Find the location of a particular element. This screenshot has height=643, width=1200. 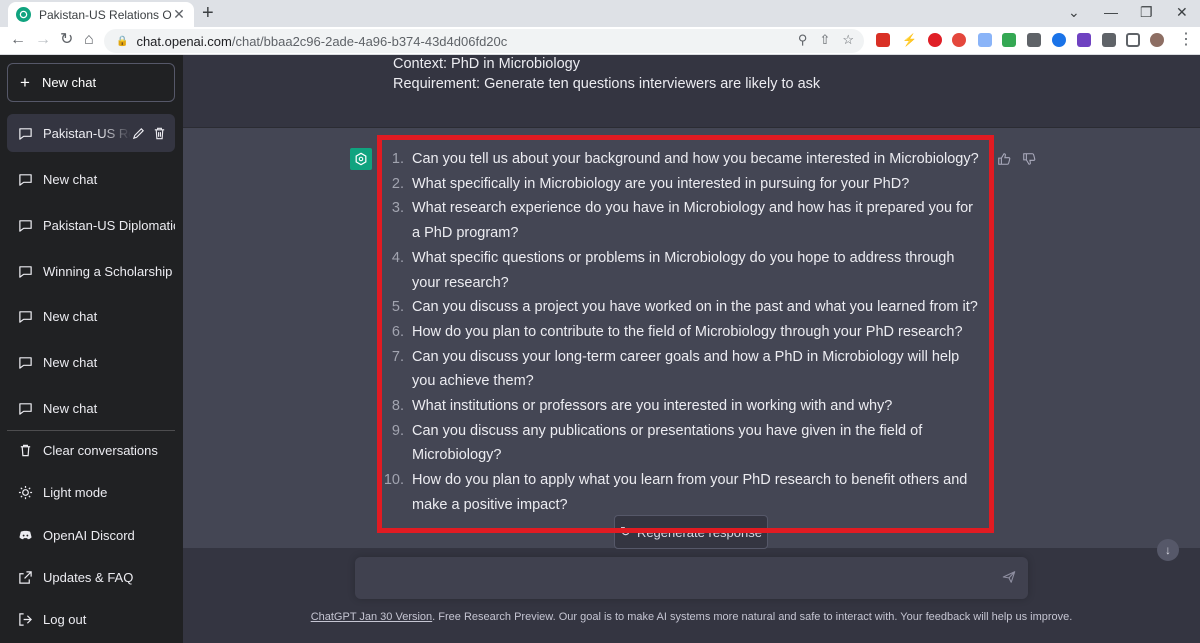

log-out-label: Log out is located at coordinates (65, 619).